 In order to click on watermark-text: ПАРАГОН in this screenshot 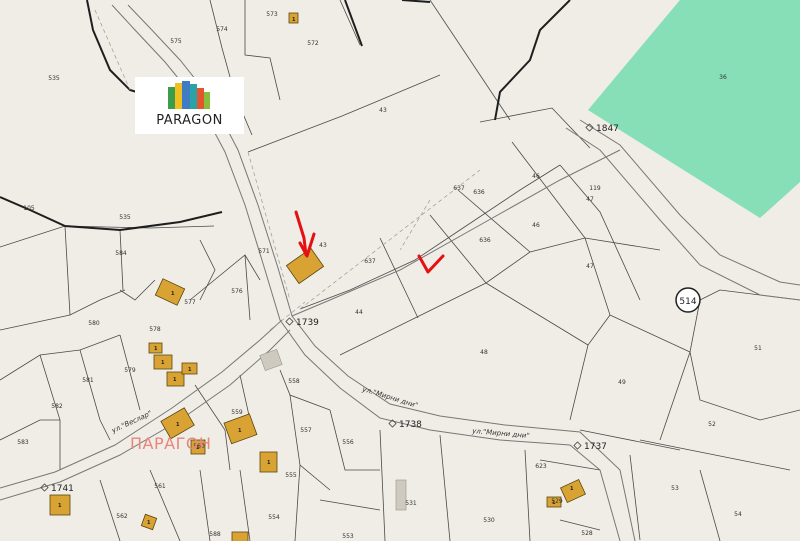, I will do `click(171, 443)`.